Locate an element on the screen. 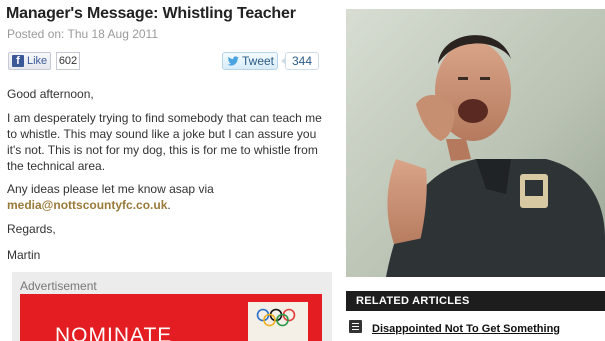 This screenshot has width=605, height=341. article-title: Manager's Message: Whistling Teacher is located at coordinates (151, 13).